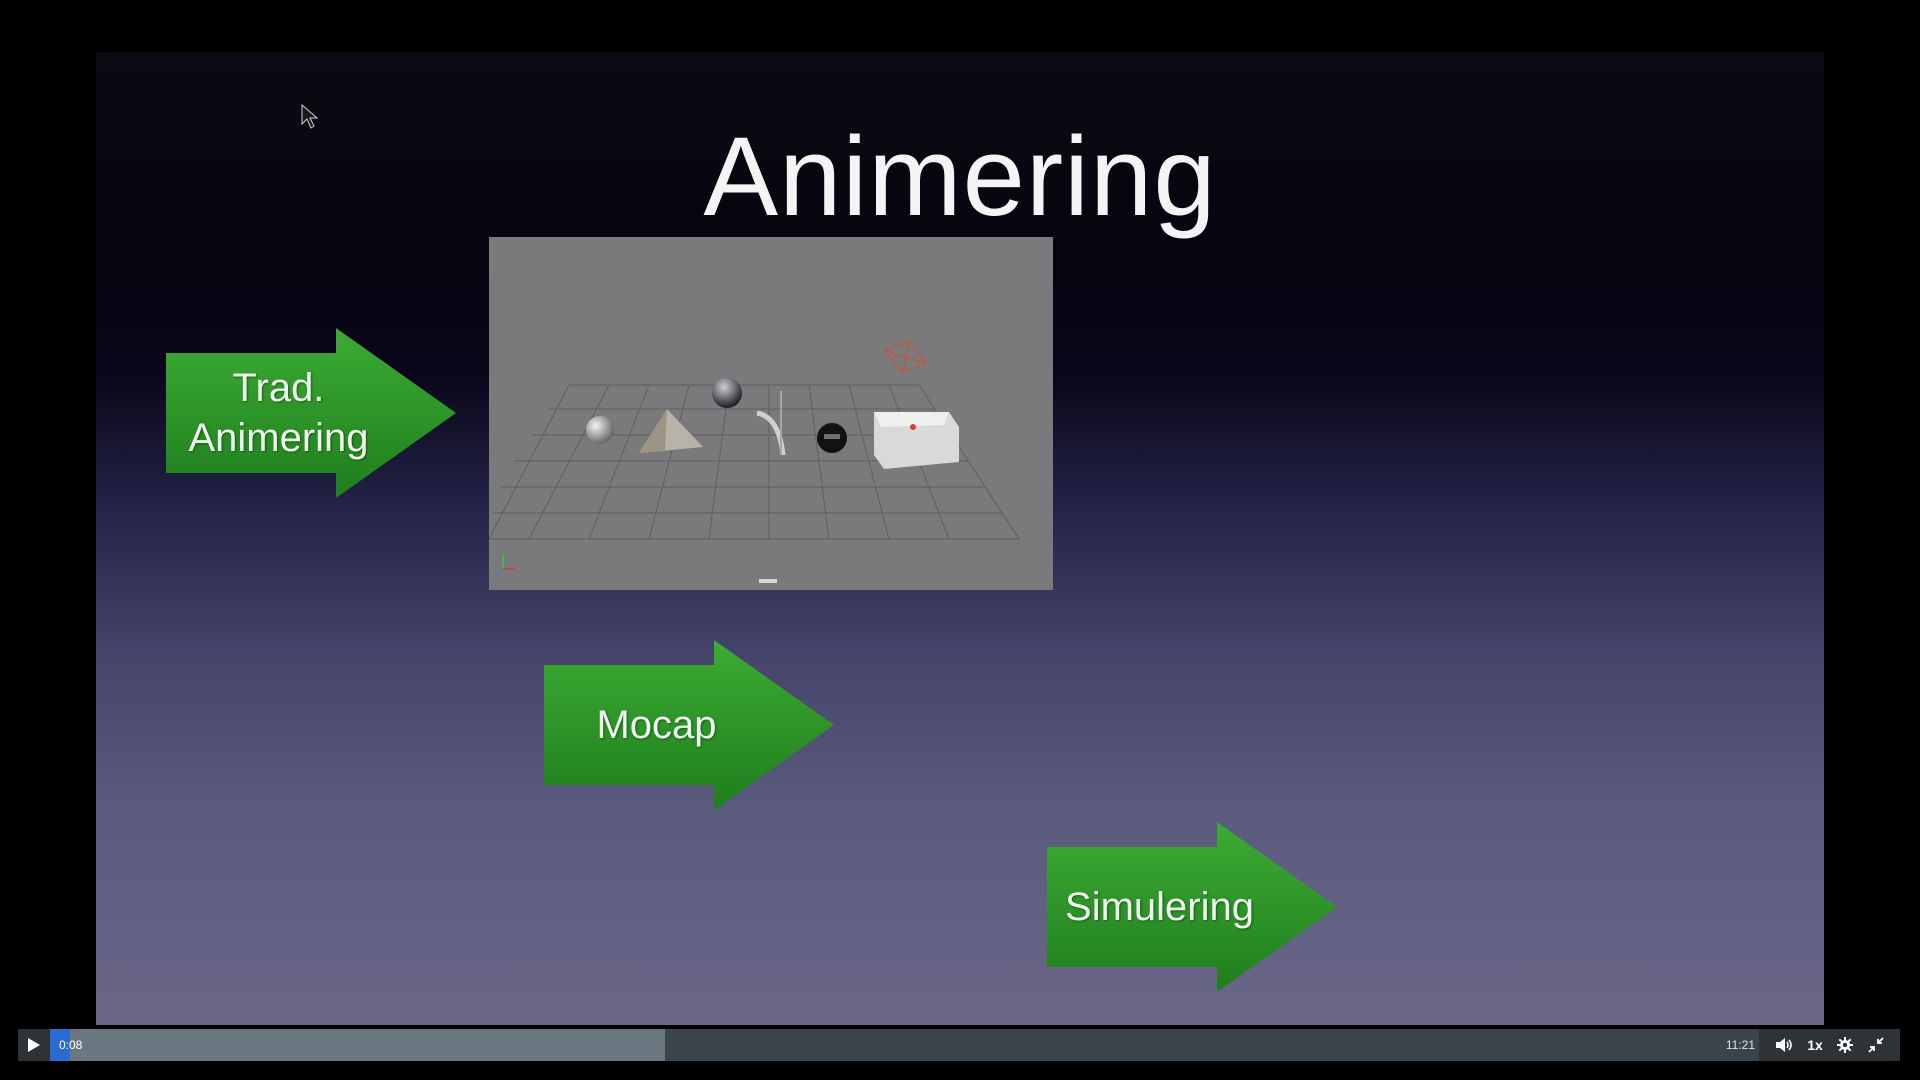 The height and width of the screenshot is (1080, 1920). I want to click on arrow-label: Mocap, so click(656, 725).